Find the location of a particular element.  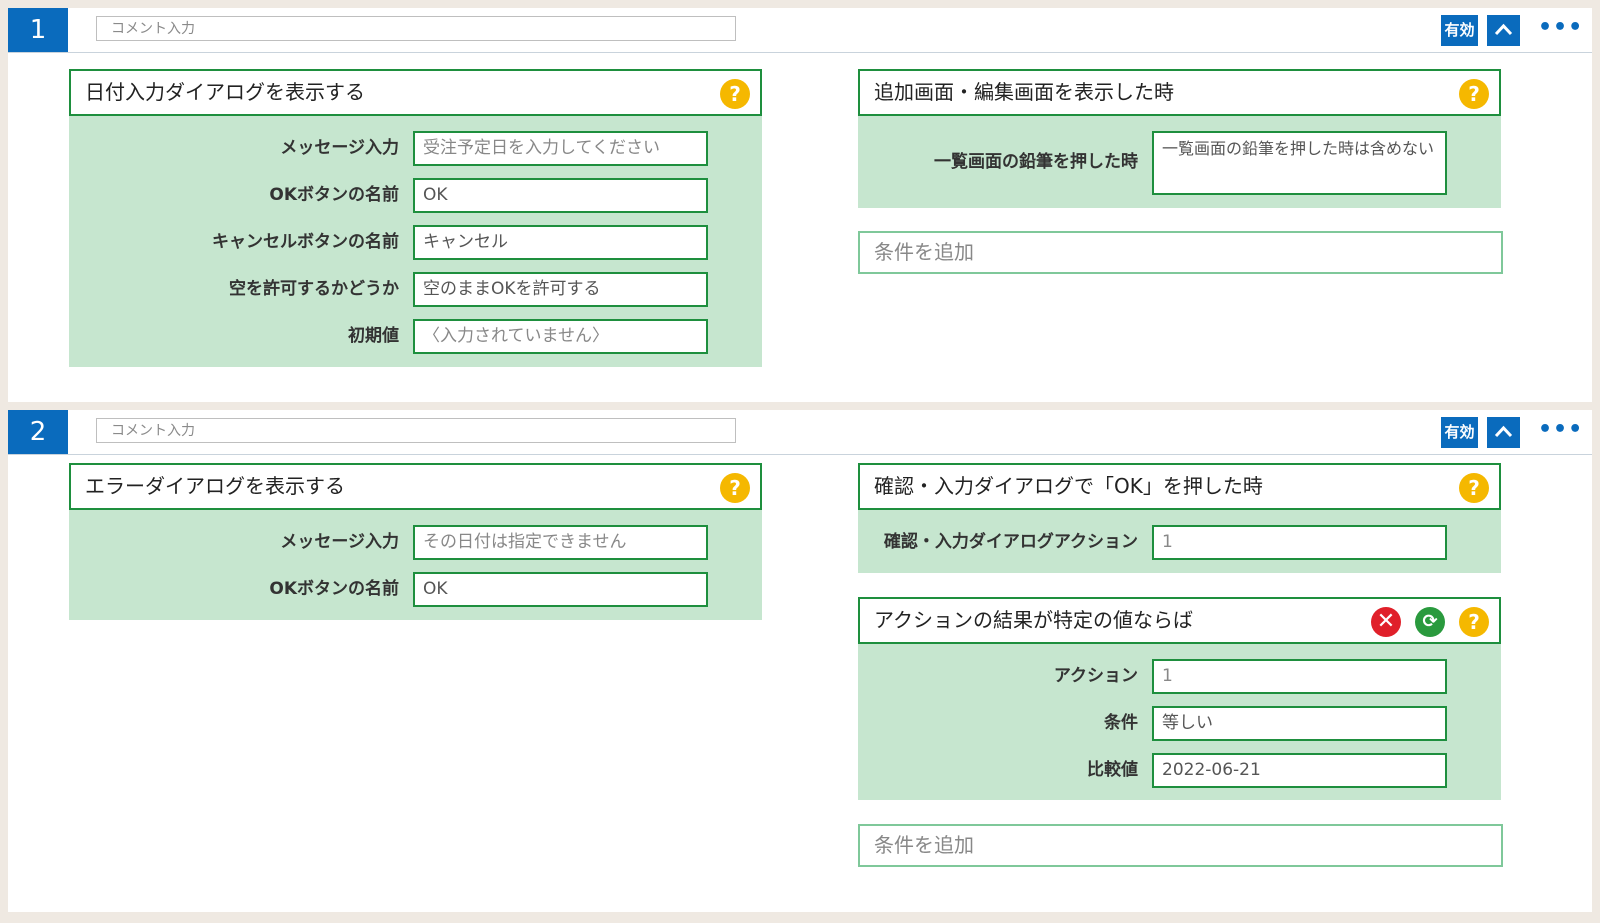

action-title: エラーダイアログを表示する is located at coordinates (215, 486).